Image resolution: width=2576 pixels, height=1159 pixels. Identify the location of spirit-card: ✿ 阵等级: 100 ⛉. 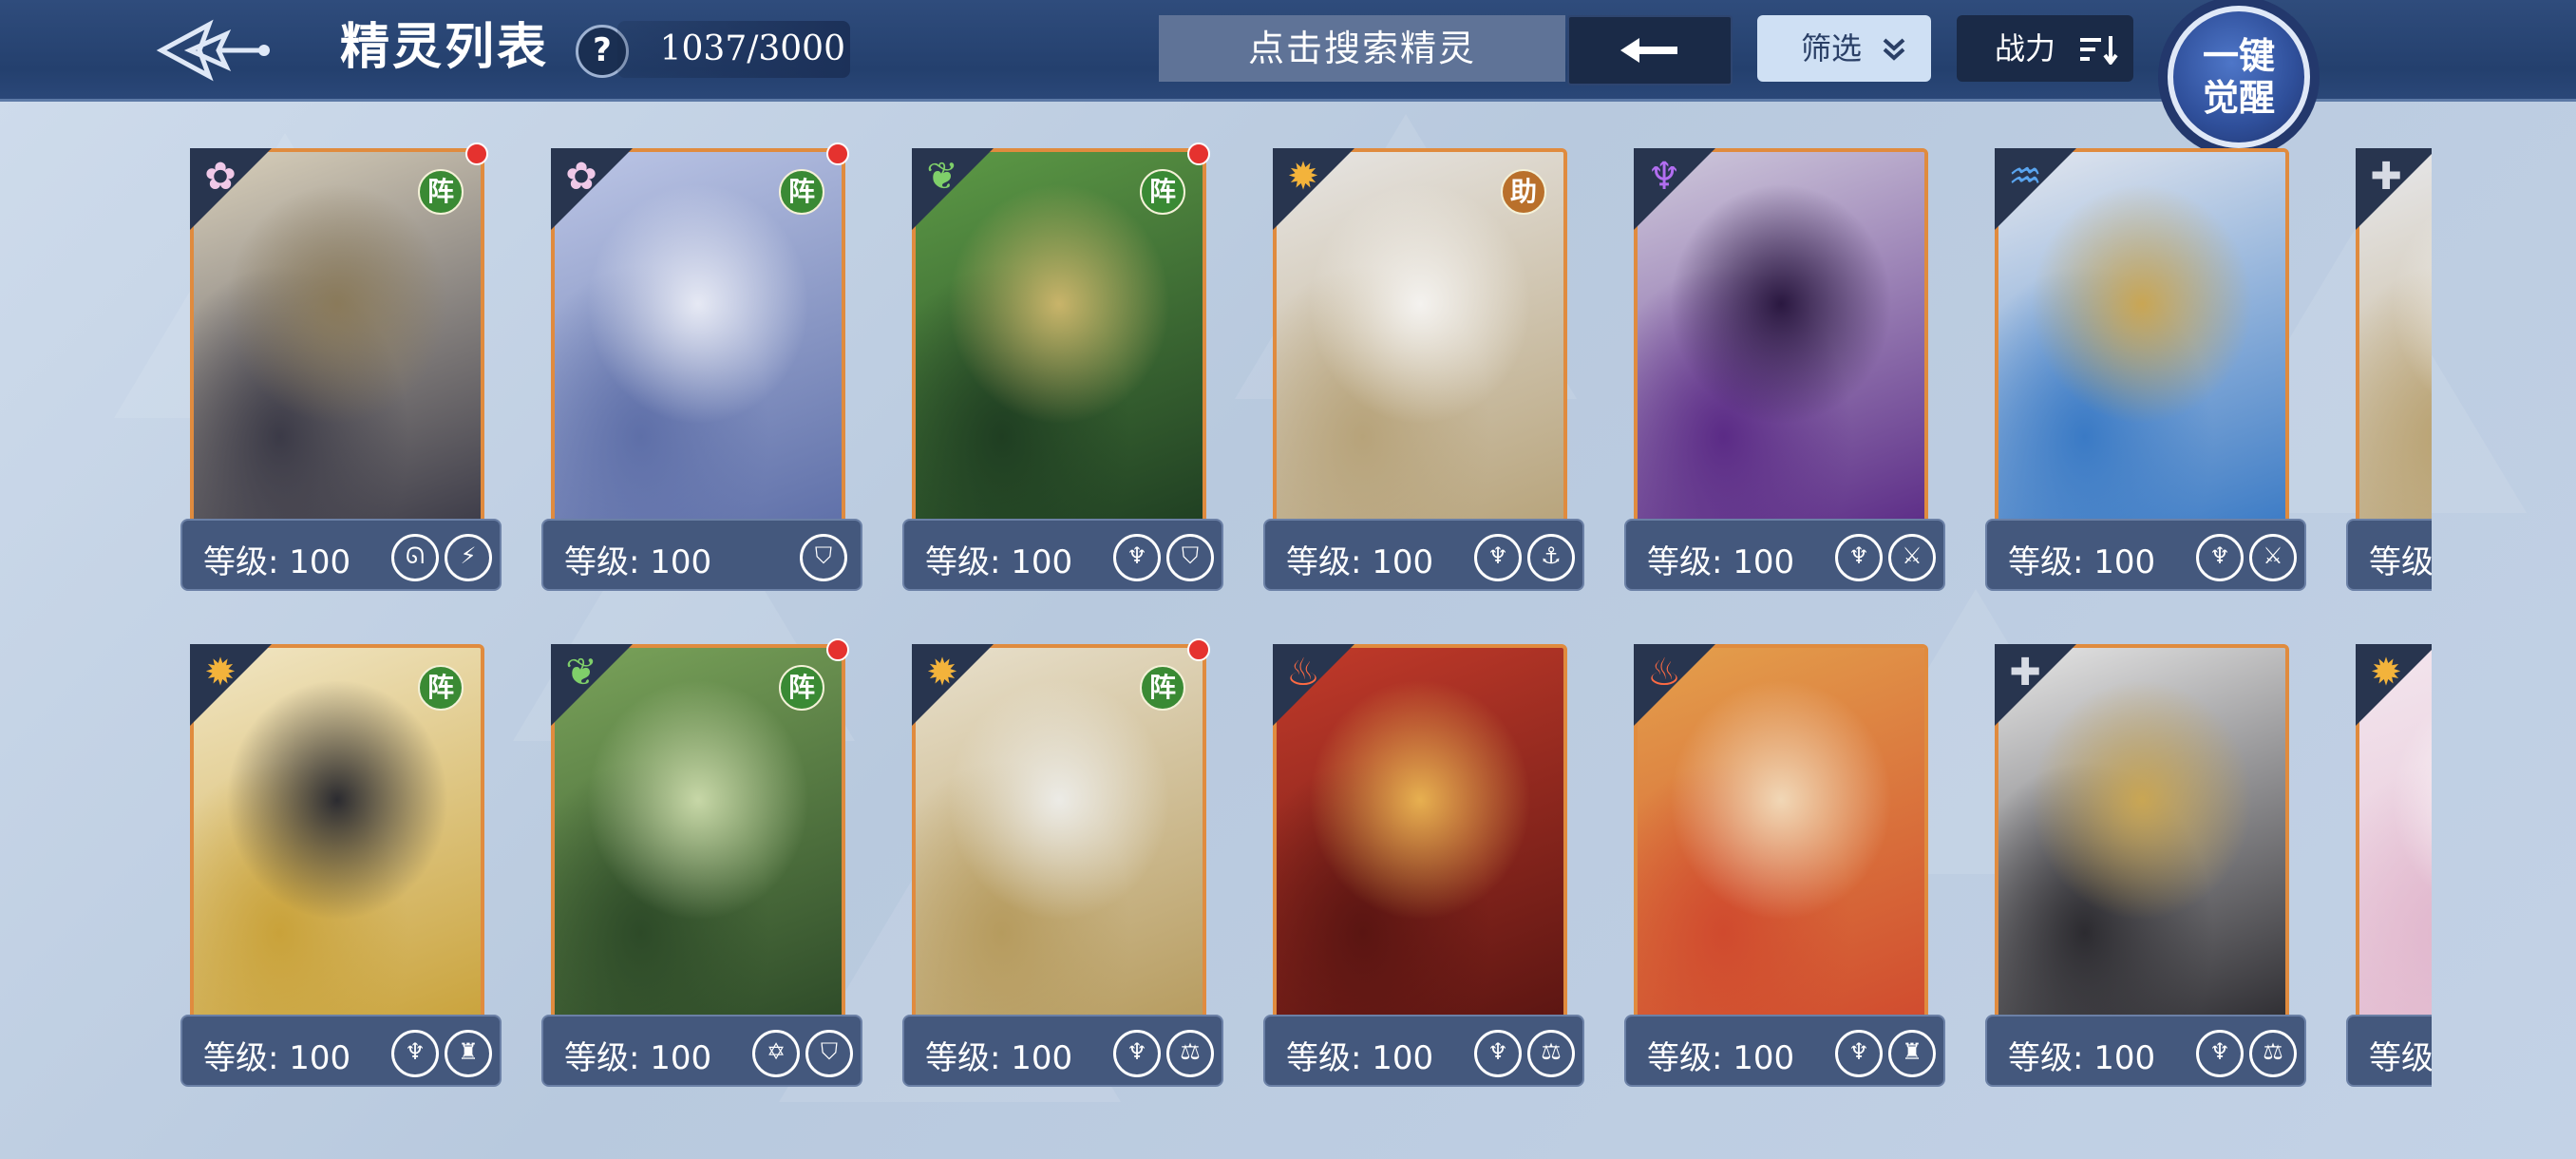
(702, 373).